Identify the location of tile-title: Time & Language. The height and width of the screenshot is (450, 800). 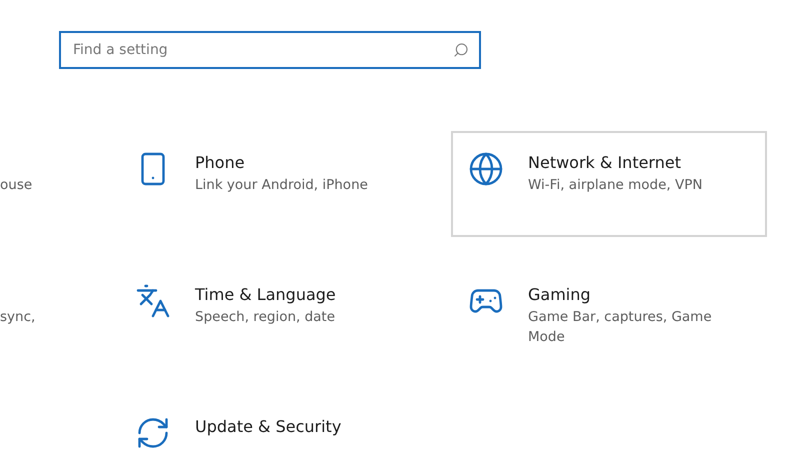
(265, 295).